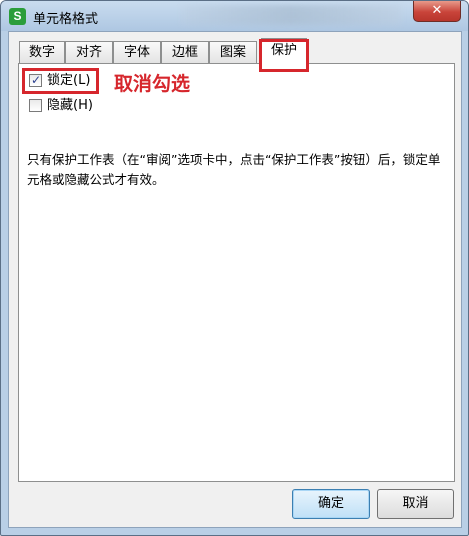 The image size is (469, 536). What do you see at coordinates (137, 52) in the screenshot?
I see `tab-font: 字体` at bounding box center [137, 52].